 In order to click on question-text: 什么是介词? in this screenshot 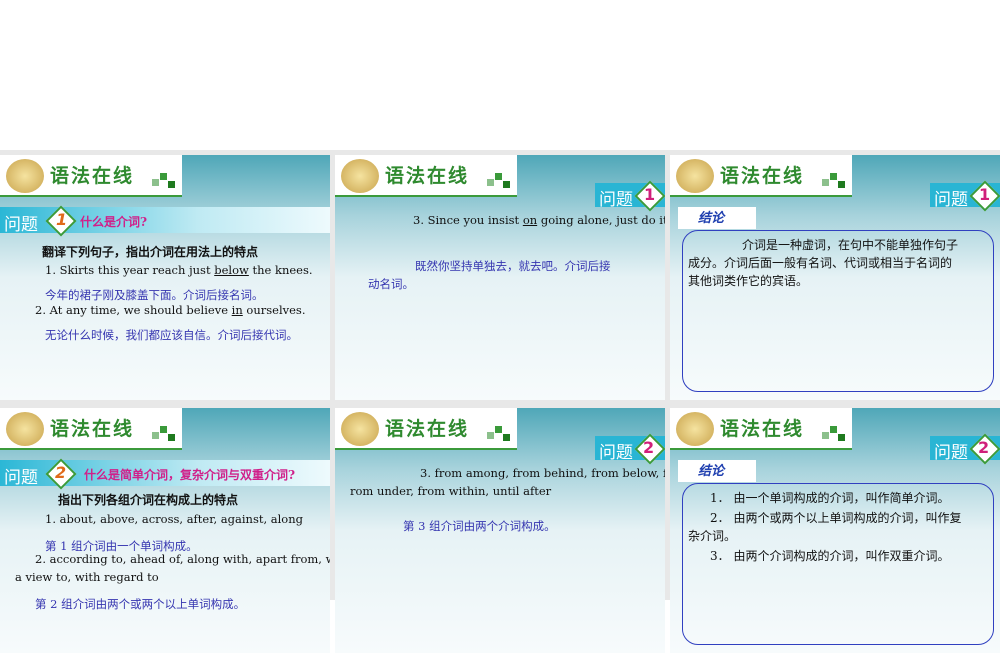, I will do `click(114, 222)`.